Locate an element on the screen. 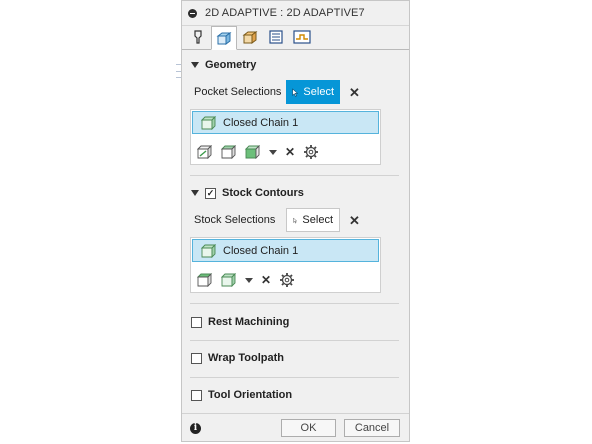 This screenshot has height=444, width=592. tab-tool is located at coordinates (198, 37).